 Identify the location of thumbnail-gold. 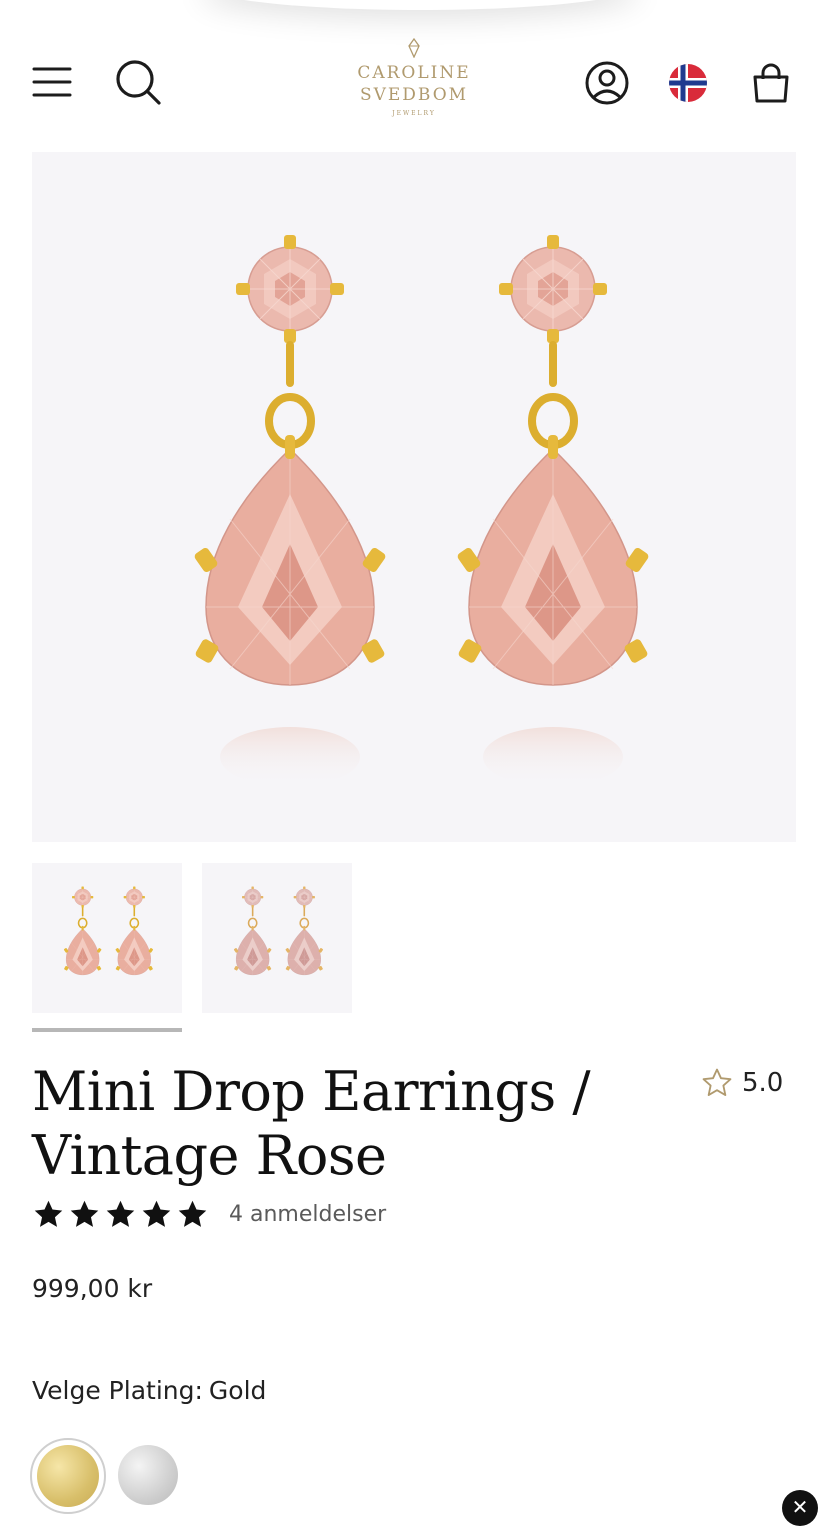
(107, 938).